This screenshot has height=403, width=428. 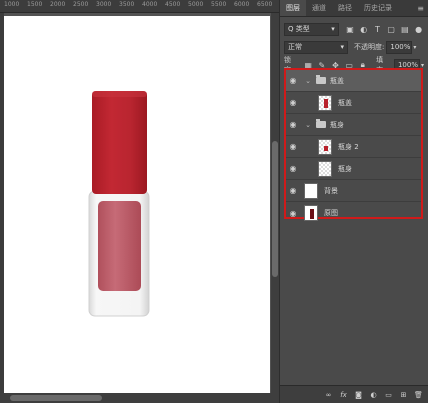 What do you see at coordinates (81, 4) in the screenshot?
I see `ruler-label: 2500` at bounding box center [81, 4].